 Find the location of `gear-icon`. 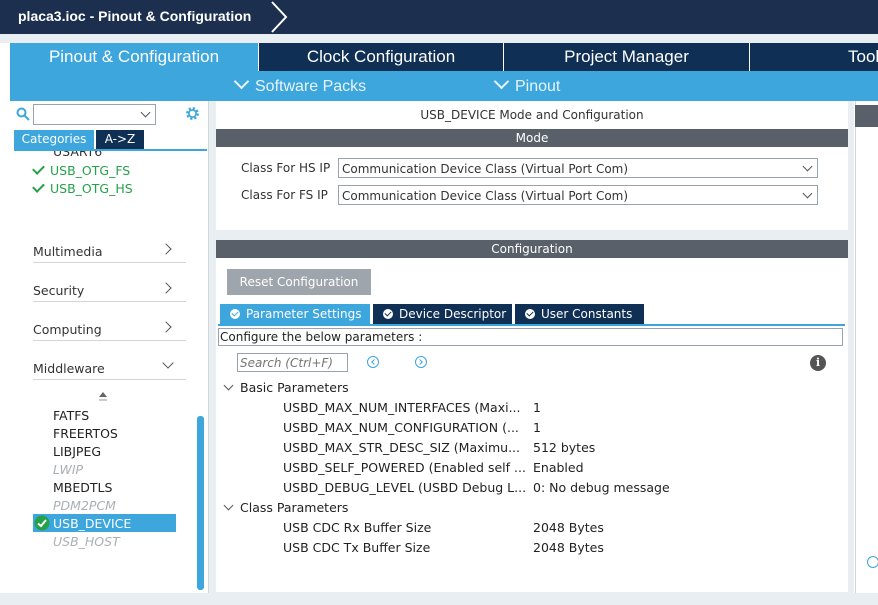

gear-icon is located at coordinates (192, 113).